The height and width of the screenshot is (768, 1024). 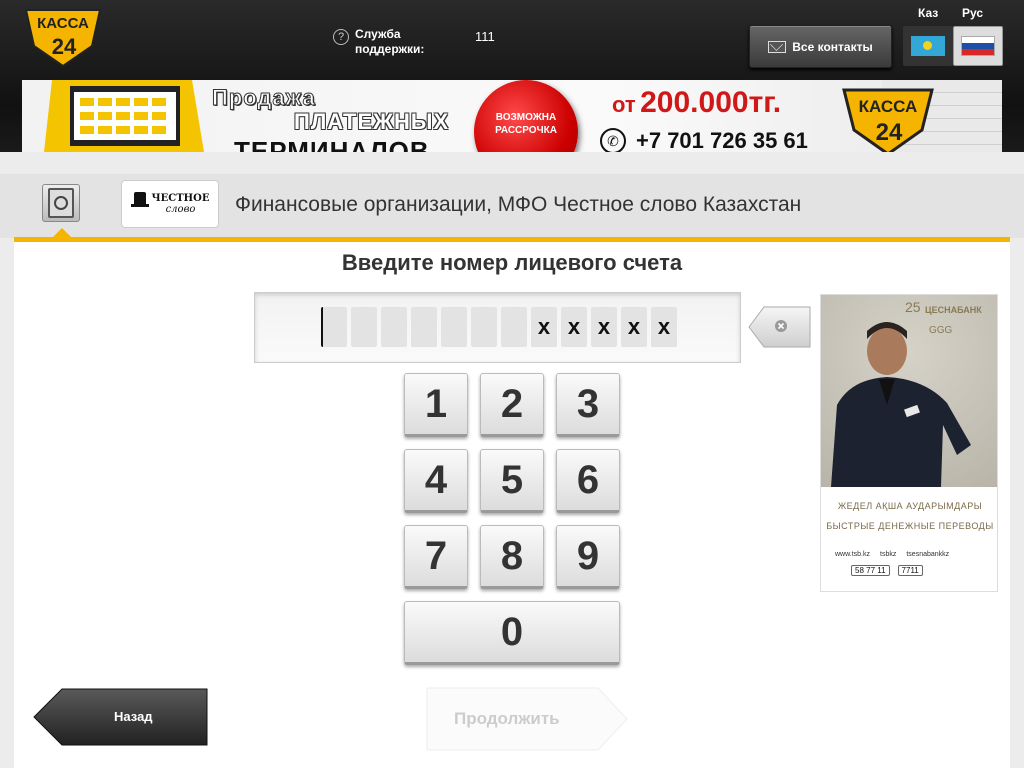 I want to click on account-number-field: xxxxx, so click(x=497, y=327).